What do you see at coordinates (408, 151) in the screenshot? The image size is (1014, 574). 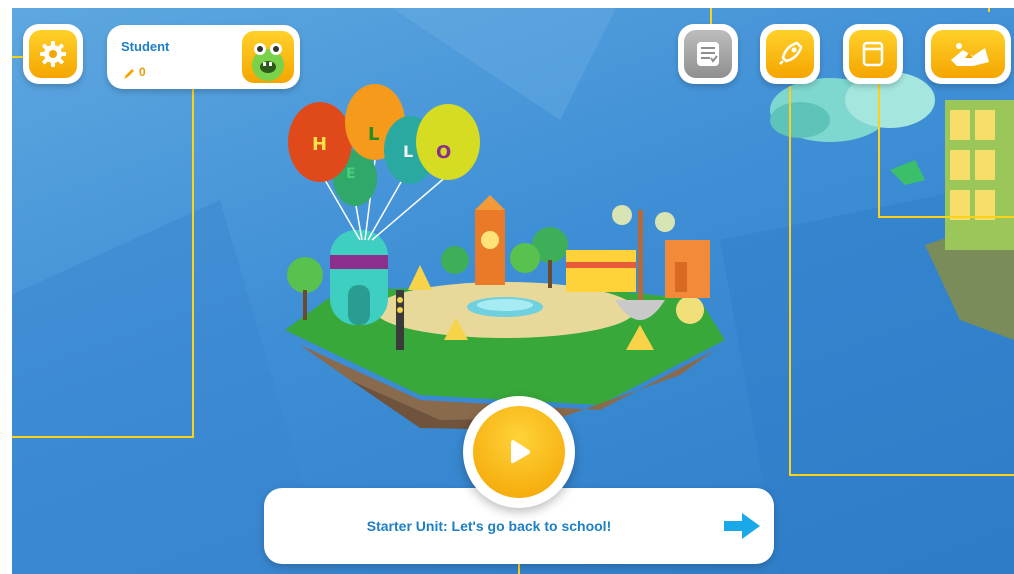 I see `balloon-letter-l2: L` at bounding box center [408, 151].